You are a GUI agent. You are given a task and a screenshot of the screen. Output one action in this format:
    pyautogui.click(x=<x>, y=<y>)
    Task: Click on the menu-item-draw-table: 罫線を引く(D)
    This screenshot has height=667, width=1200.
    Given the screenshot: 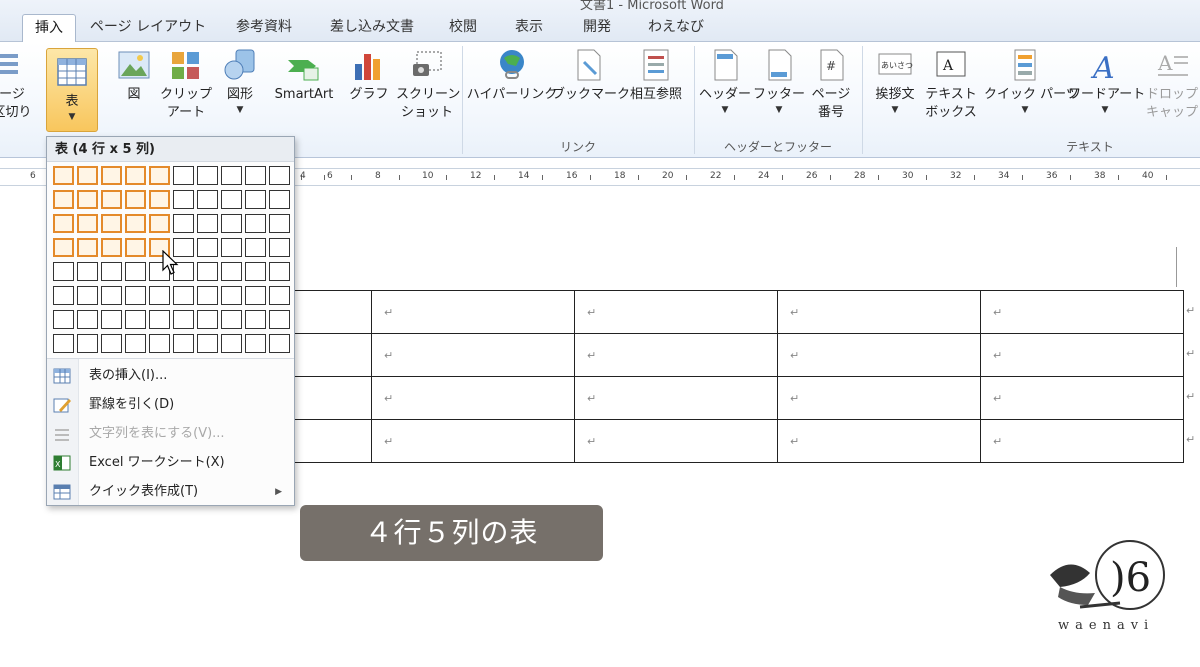 What is the action you would take?
    pyautogui.click(x=170, y=405)
    